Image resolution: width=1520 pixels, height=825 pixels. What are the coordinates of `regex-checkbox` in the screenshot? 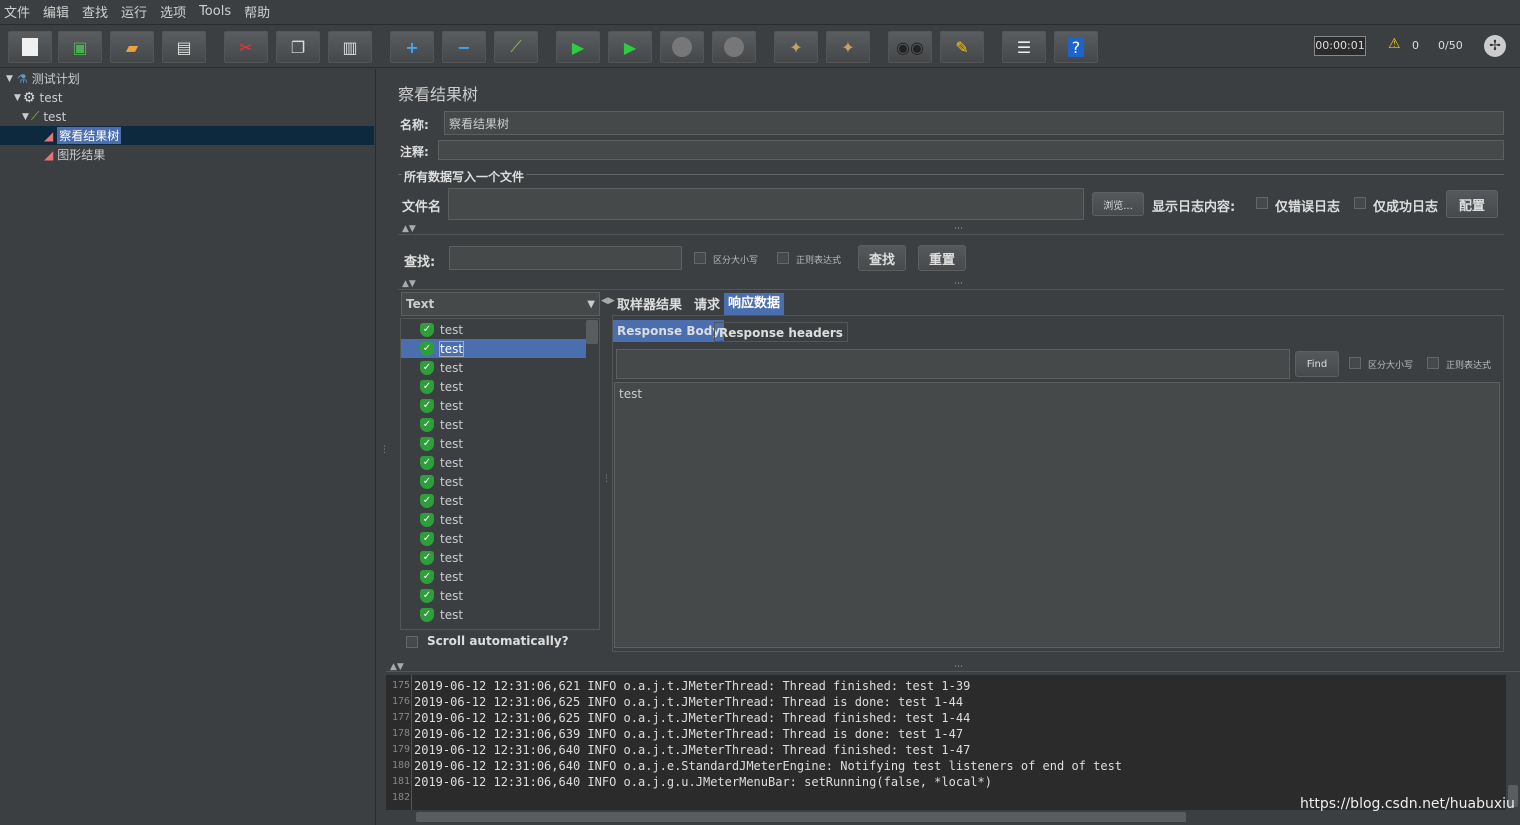 It's located at (783, 258).